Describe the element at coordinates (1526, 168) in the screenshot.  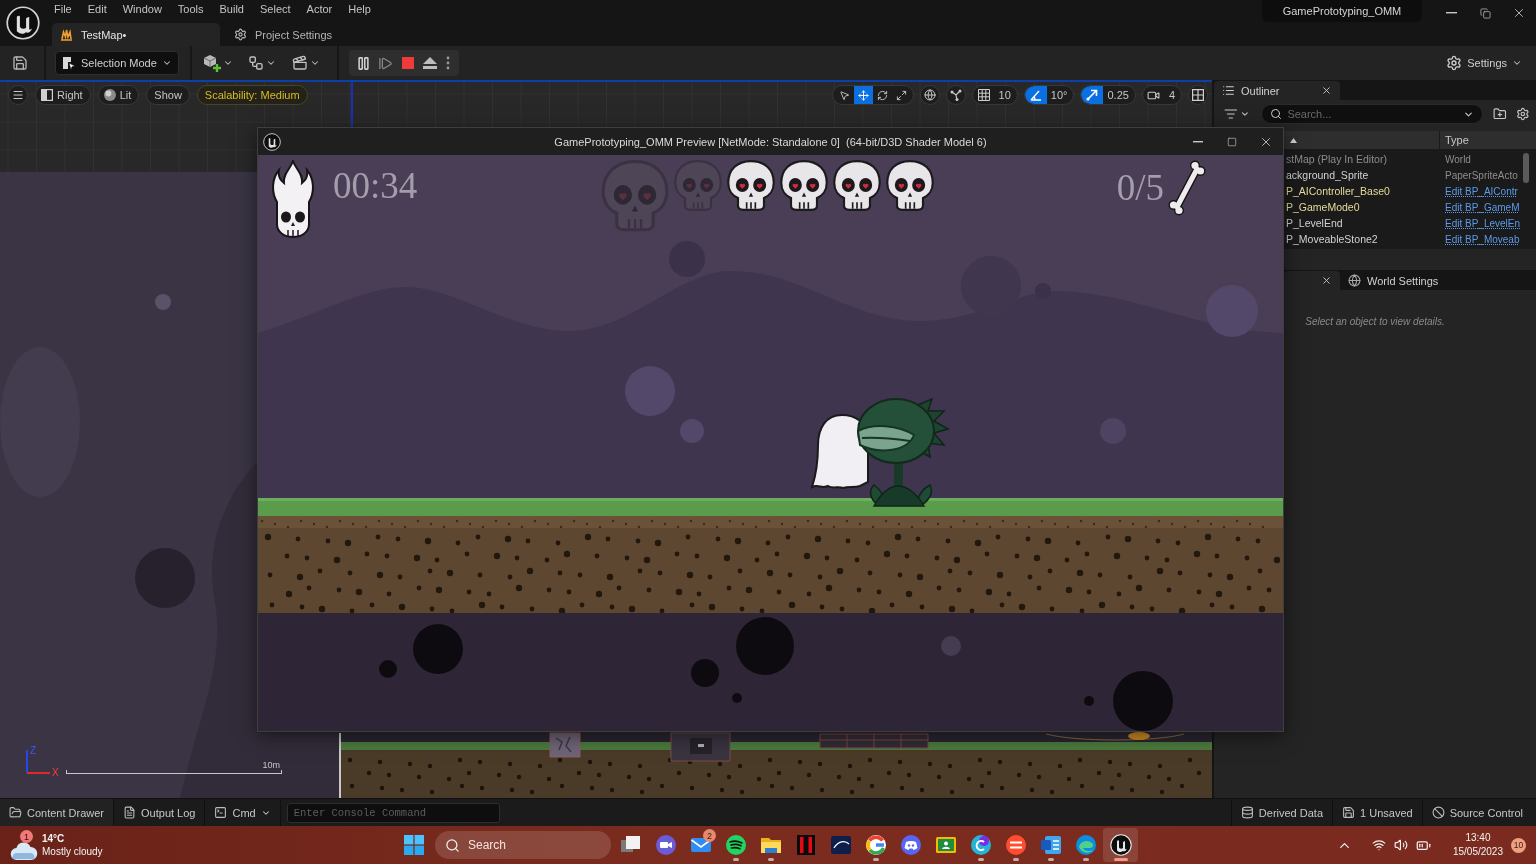
I see `scrollbar-thumb` at that location.